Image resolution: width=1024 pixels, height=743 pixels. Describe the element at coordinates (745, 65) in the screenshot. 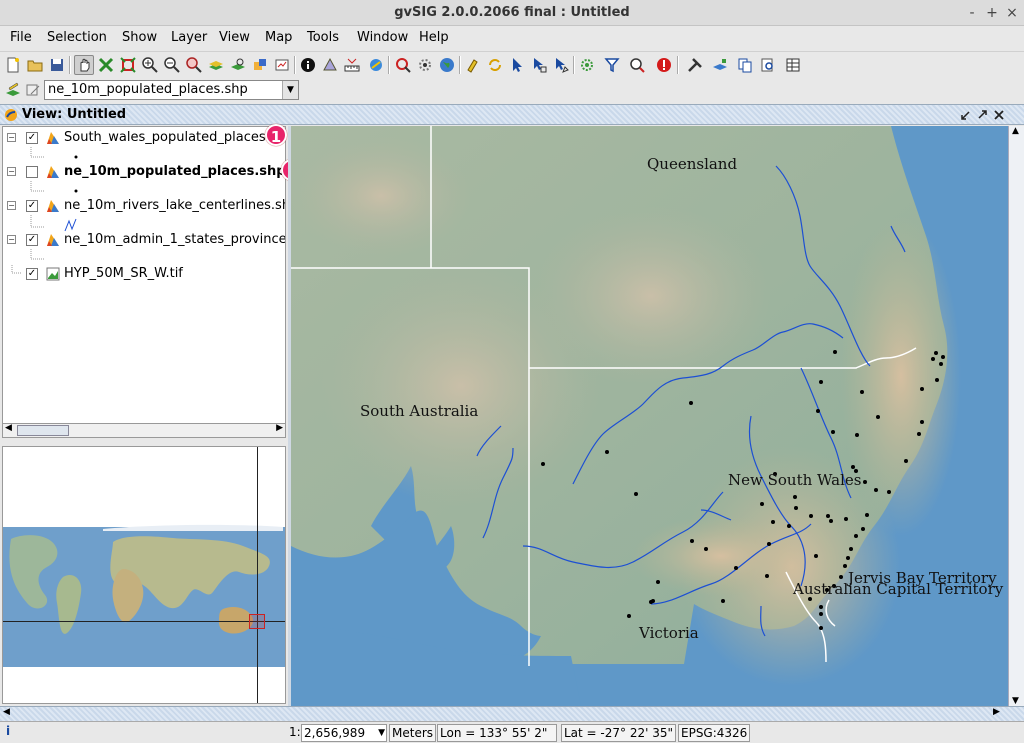

I see `copy-icon` at that location.